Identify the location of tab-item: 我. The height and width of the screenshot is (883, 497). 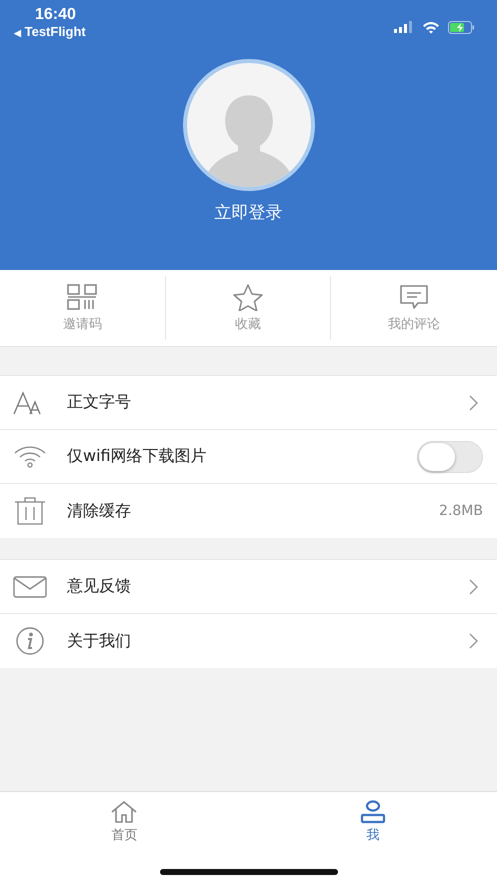
(372, 818).